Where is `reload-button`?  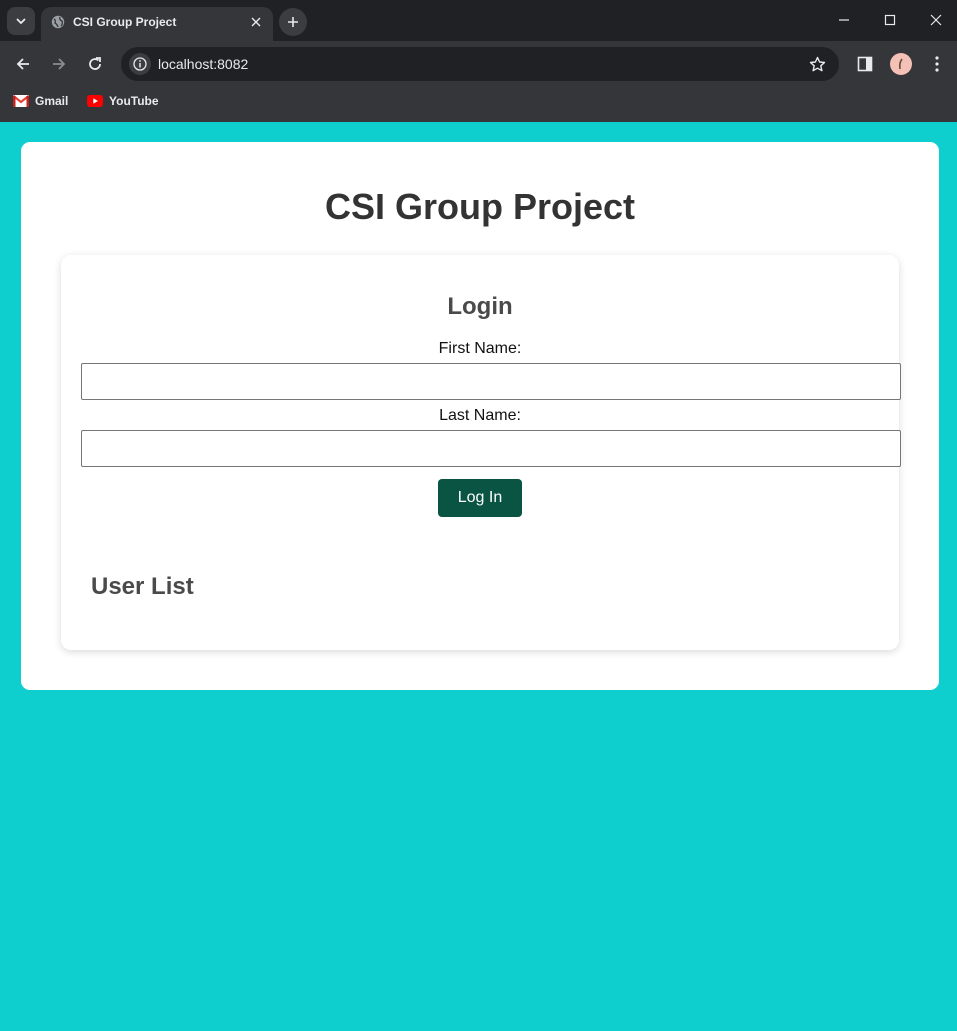
reload-button is located at coordinates (95, 64).